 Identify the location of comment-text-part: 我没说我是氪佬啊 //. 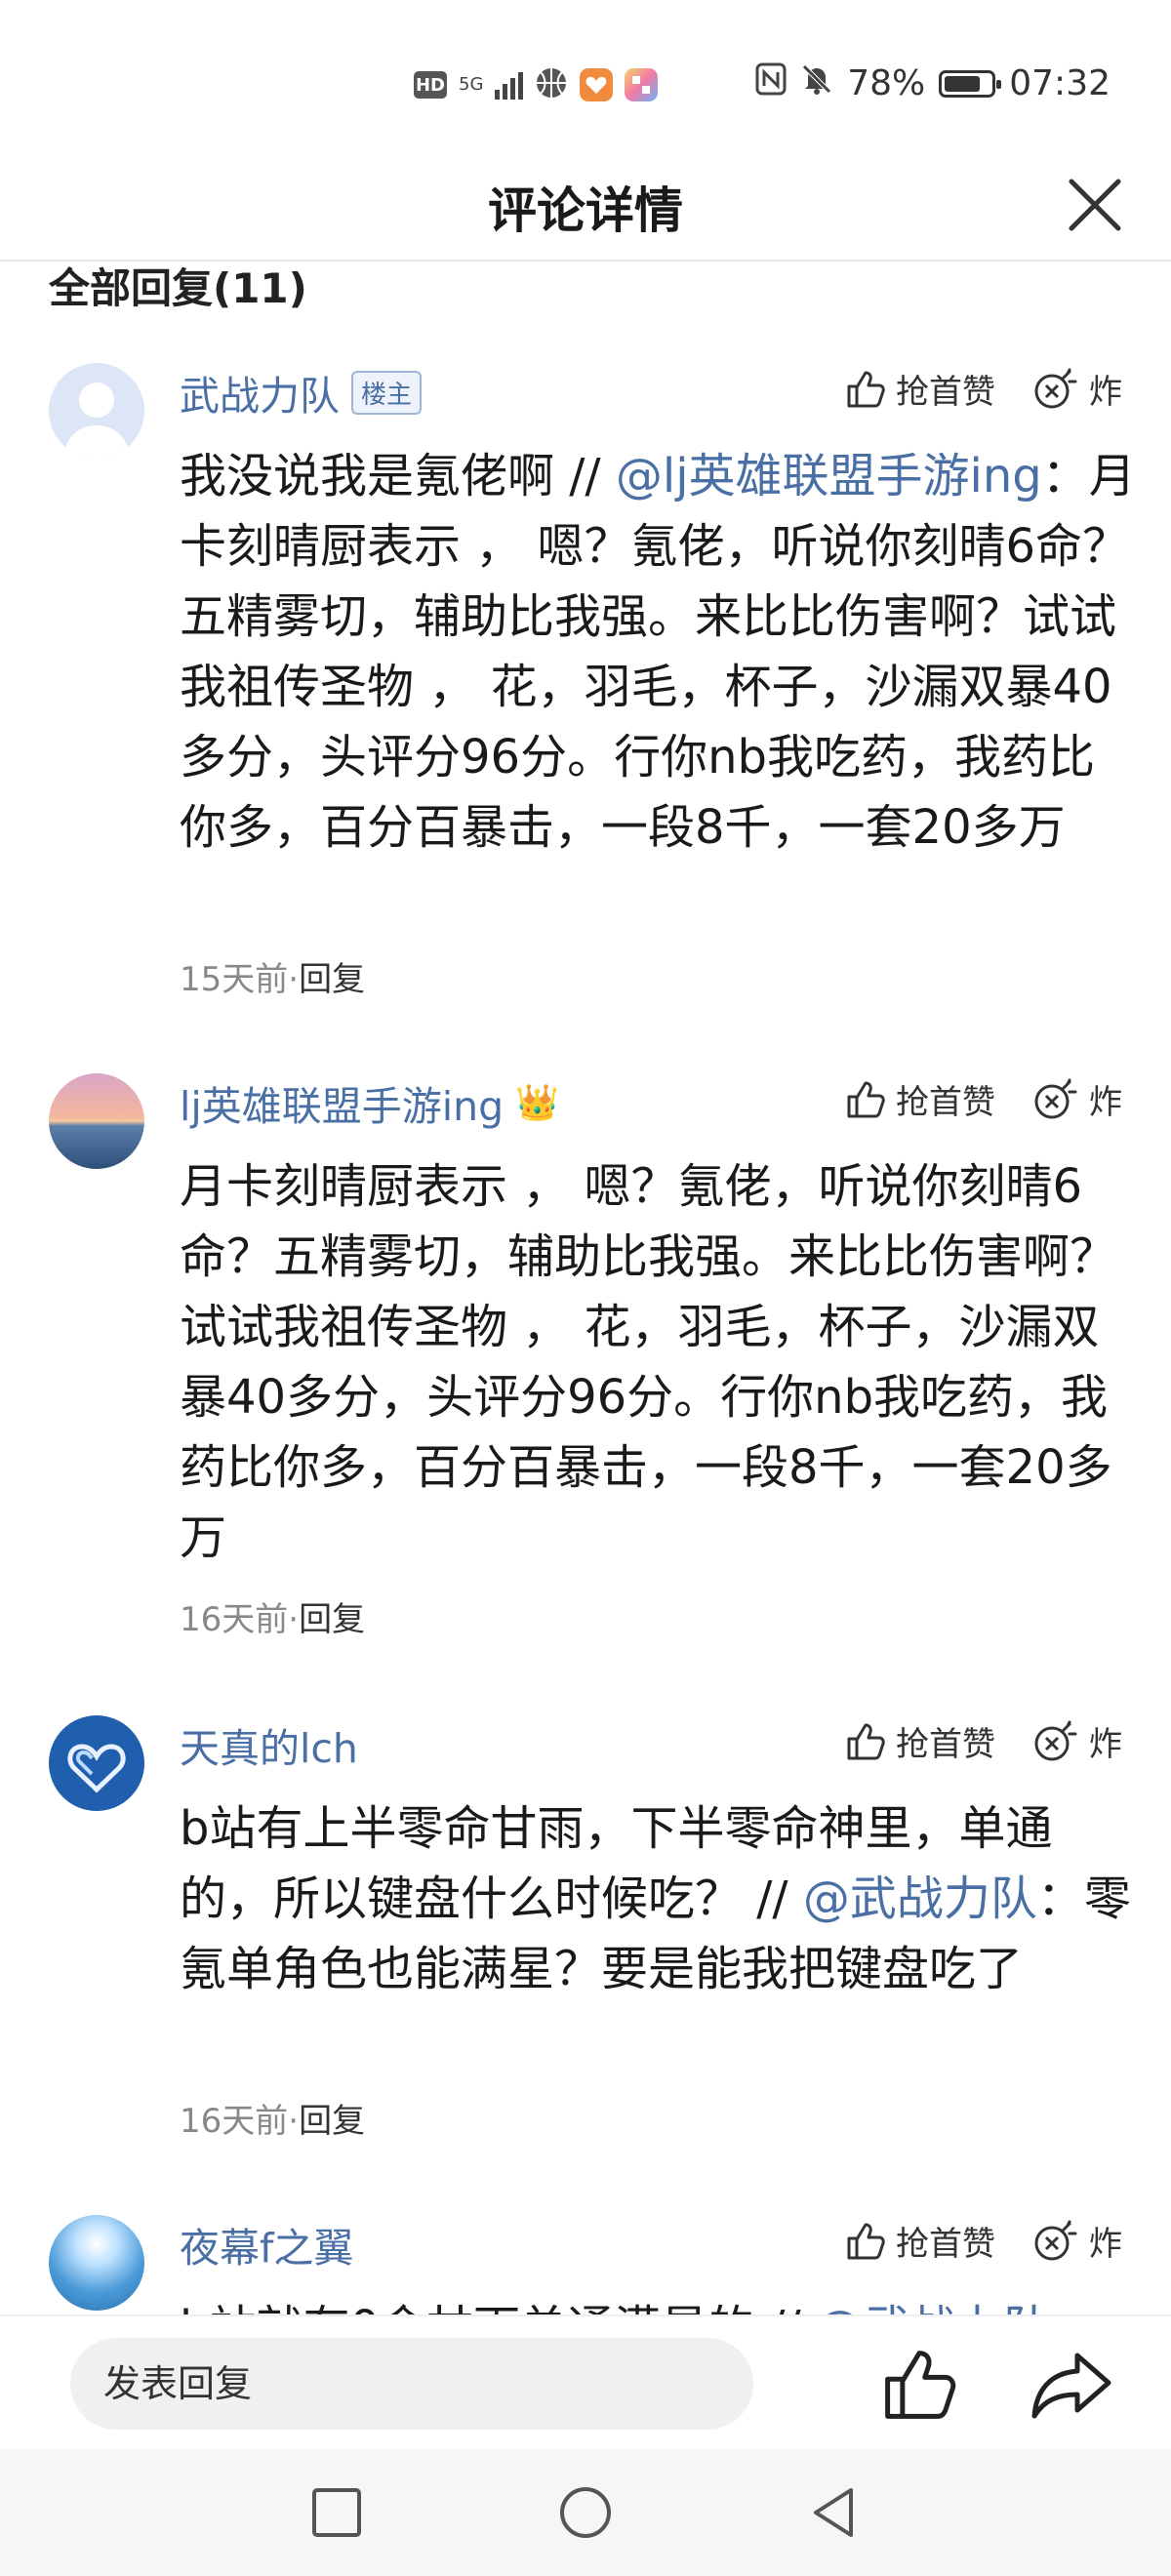
(398, 476).